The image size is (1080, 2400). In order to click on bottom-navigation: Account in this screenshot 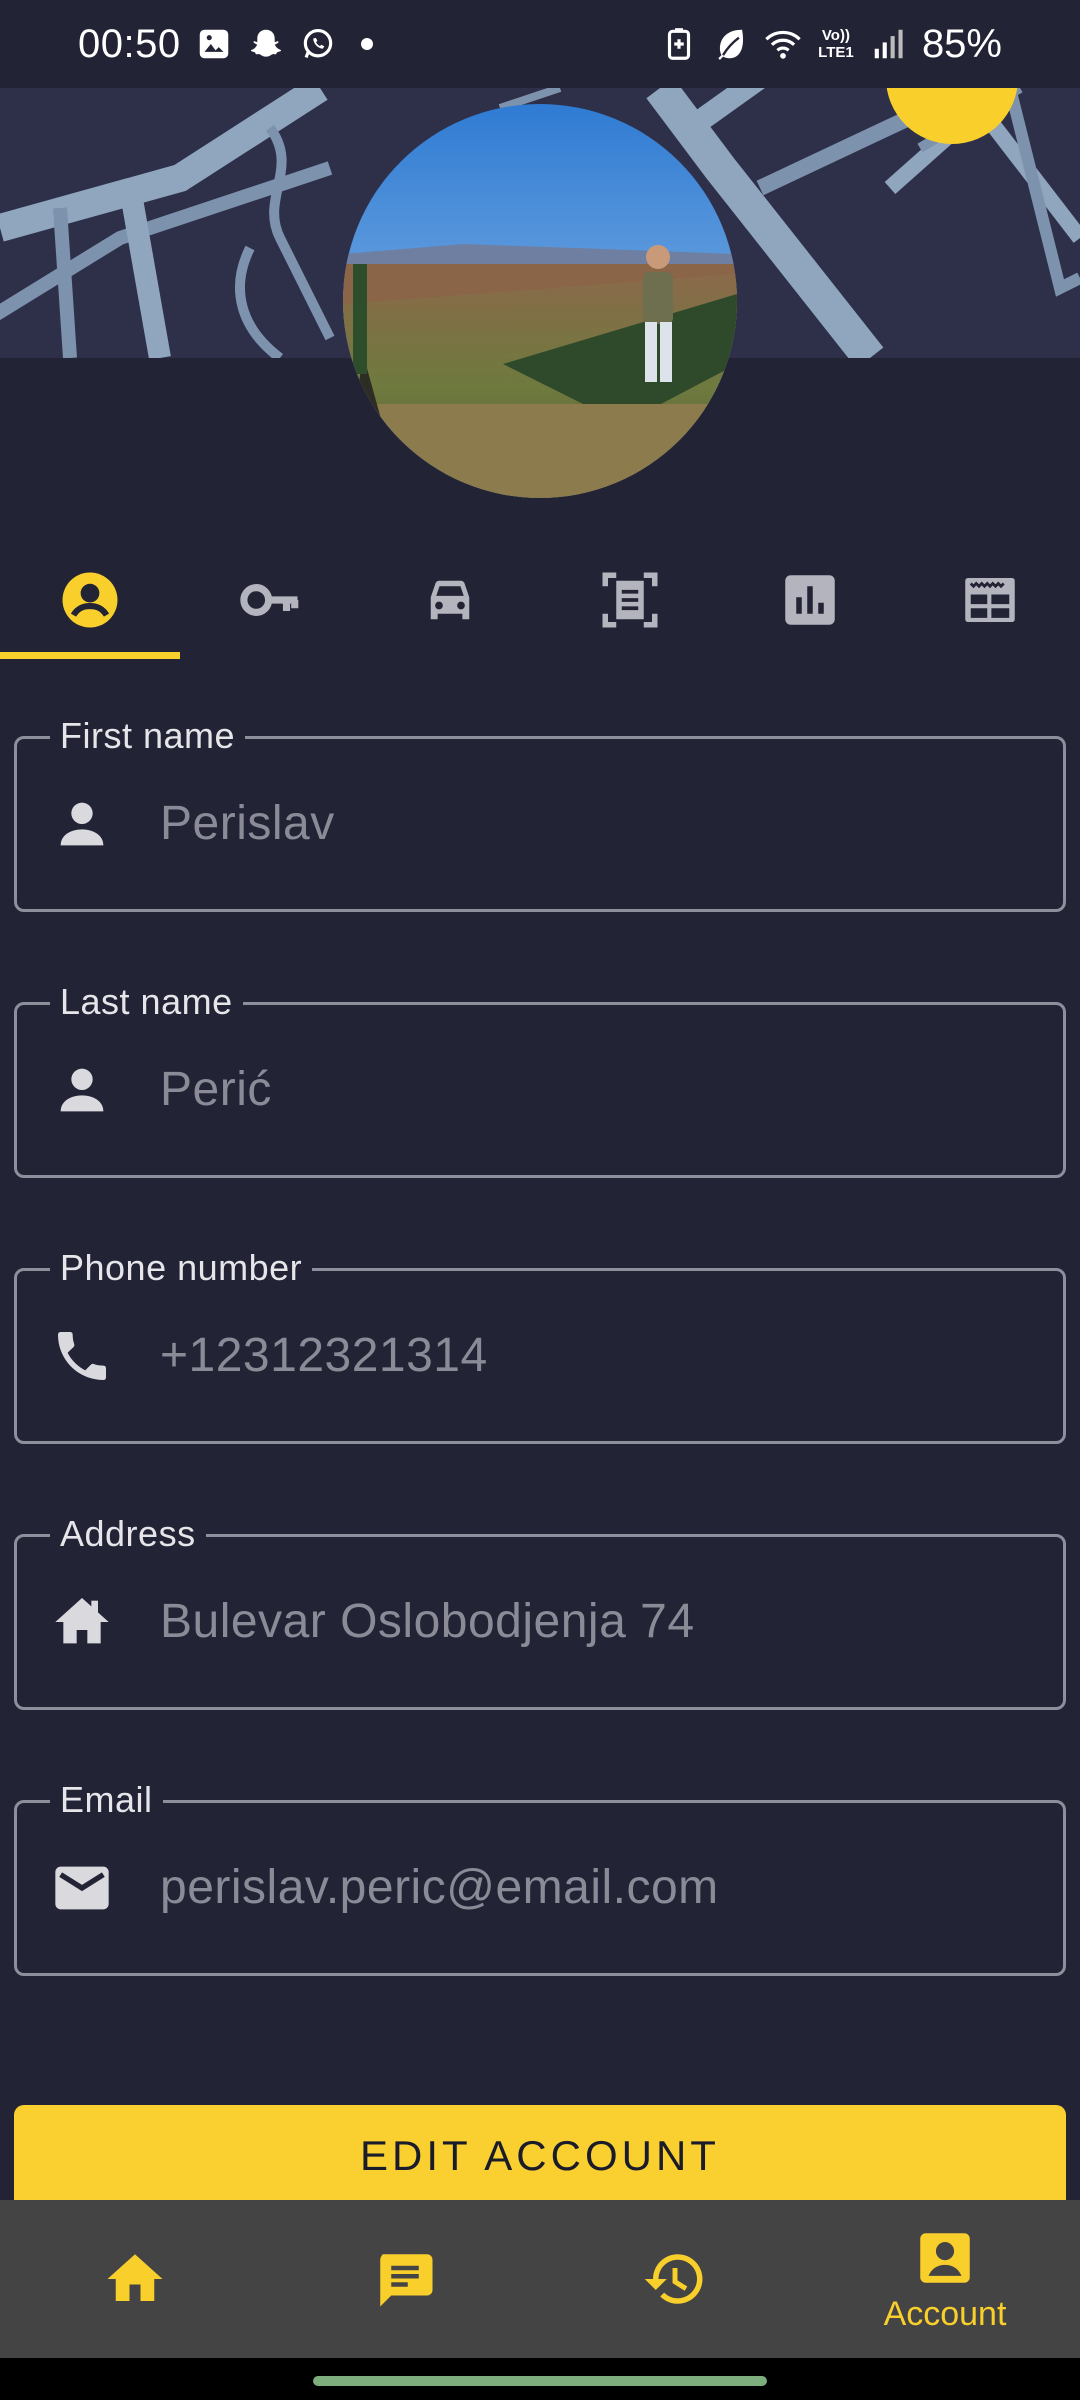, I will do `click(540, 2279)`.